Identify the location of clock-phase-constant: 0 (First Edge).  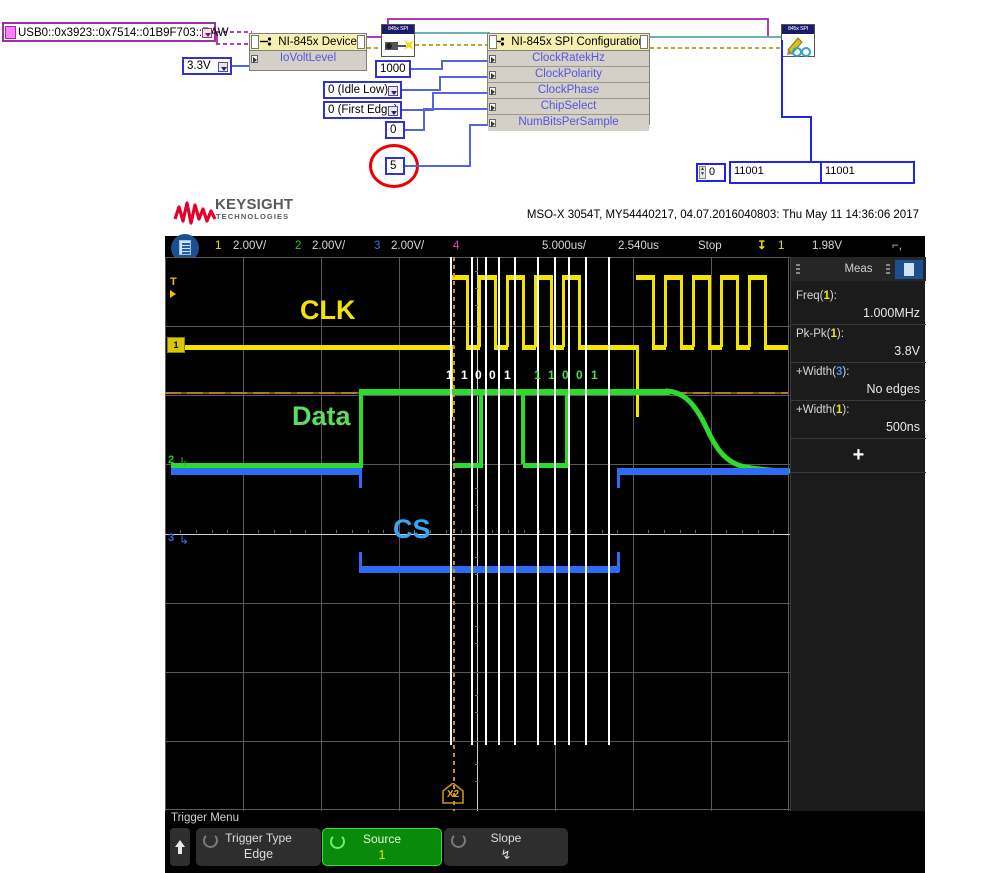
(362, 110).